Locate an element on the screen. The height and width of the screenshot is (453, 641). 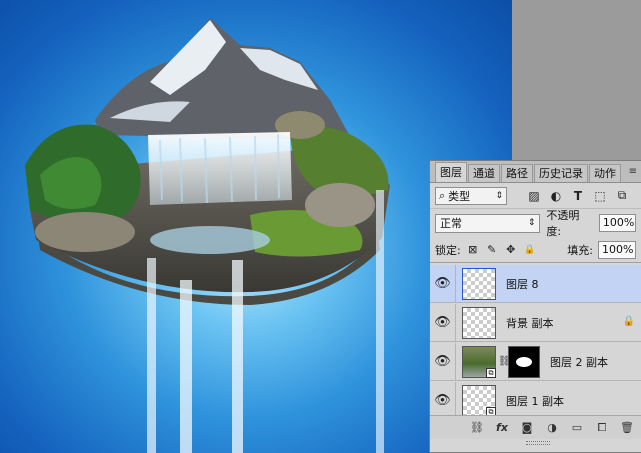
mask-shape is located at coordinates (524, 361).